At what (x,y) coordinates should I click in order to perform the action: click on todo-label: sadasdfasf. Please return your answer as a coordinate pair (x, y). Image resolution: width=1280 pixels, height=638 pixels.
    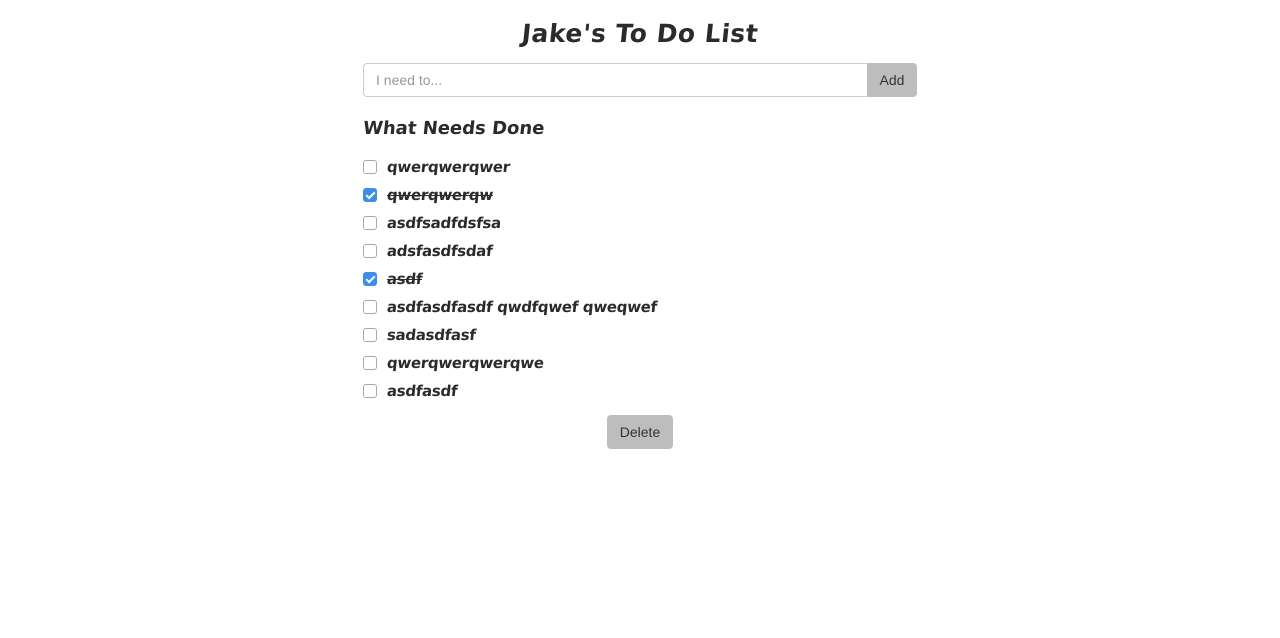
    Looking at the image, I should click on (431, 335).